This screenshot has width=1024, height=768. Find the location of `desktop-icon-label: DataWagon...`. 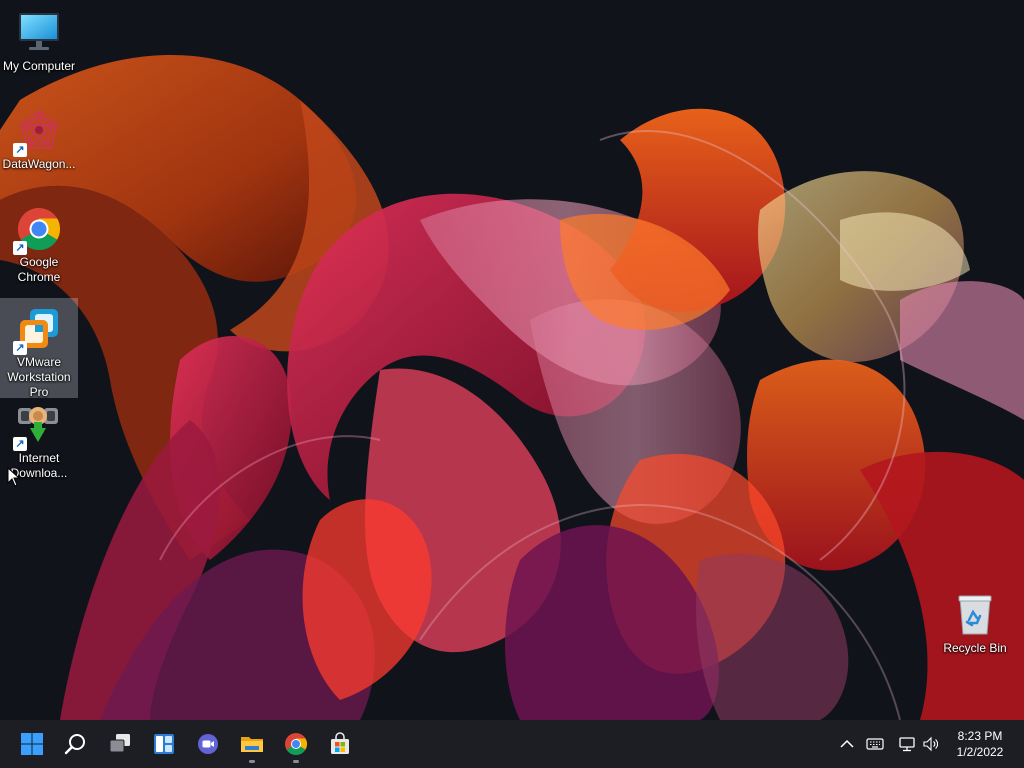

desktop-icon-label: DataWagon... is located at coordinates (39, 164).